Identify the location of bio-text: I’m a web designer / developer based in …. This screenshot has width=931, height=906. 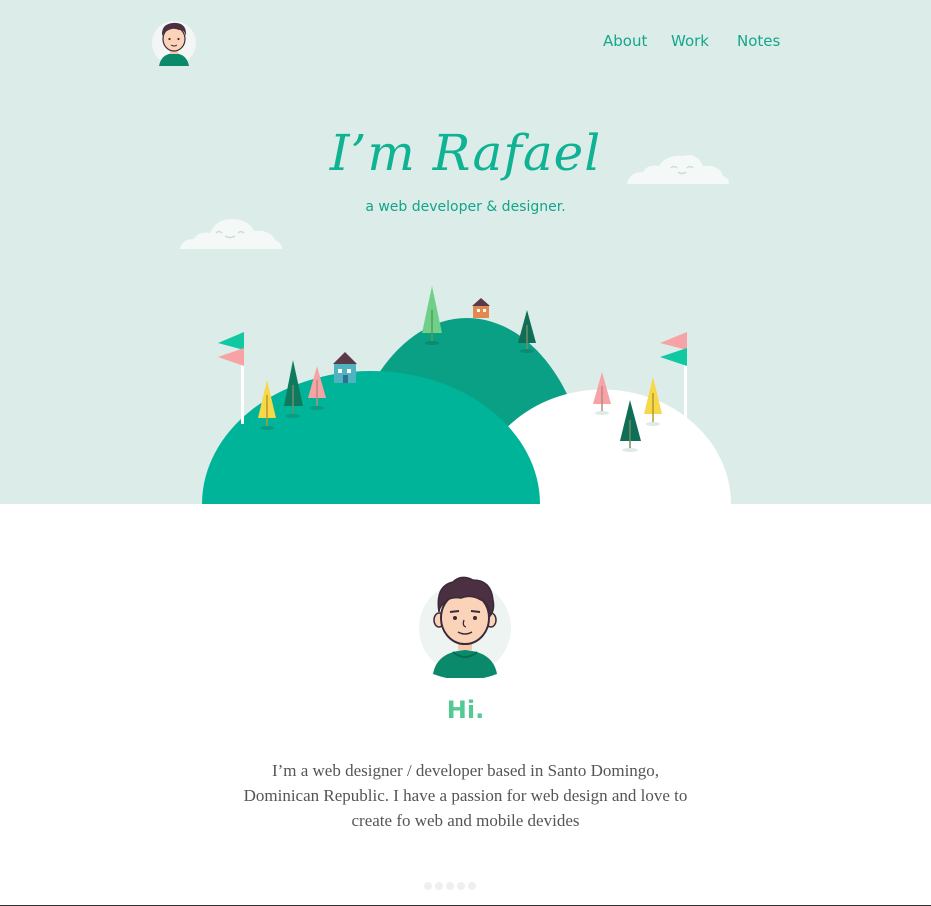
(465, 795).